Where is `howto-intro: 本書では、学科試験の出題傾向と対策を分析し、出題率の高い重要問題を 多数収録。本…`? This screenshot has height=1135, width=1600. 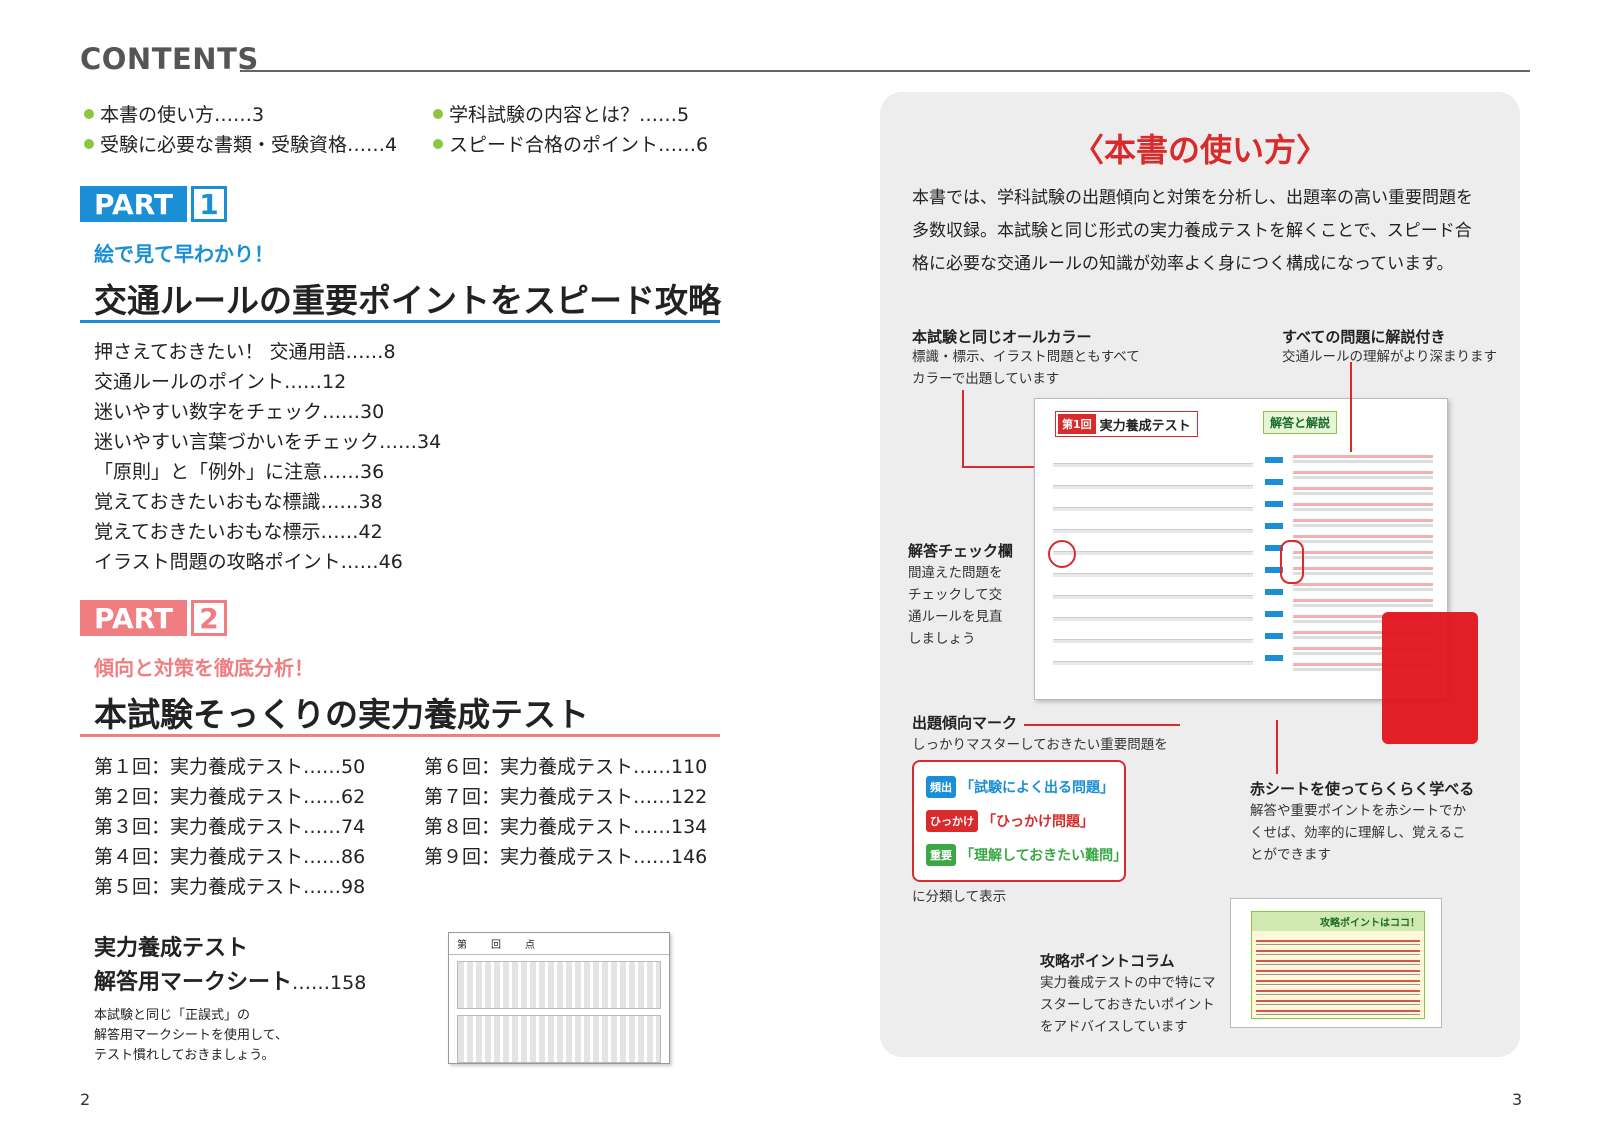 howto-intro: 本書では、学科試験の出題傾向と対策を分析し、出題率の高い重要問題を 多数収録。本… is located at coordinates (1207, 231).